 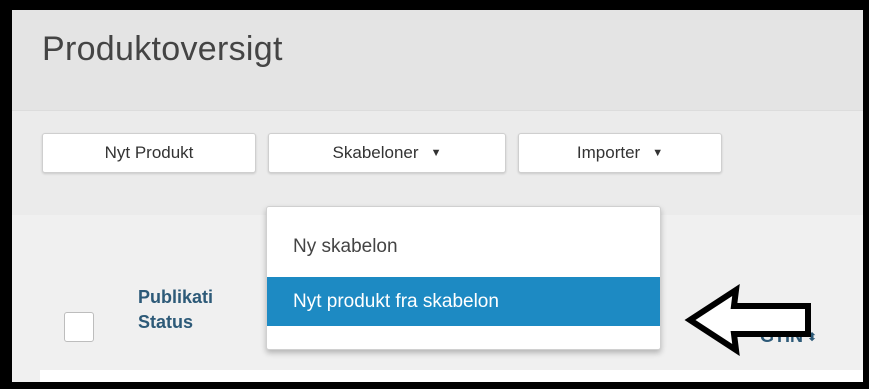 I want to click on templates-dropdown-button: Skabeloner ▼, so click(x=387, y=153).